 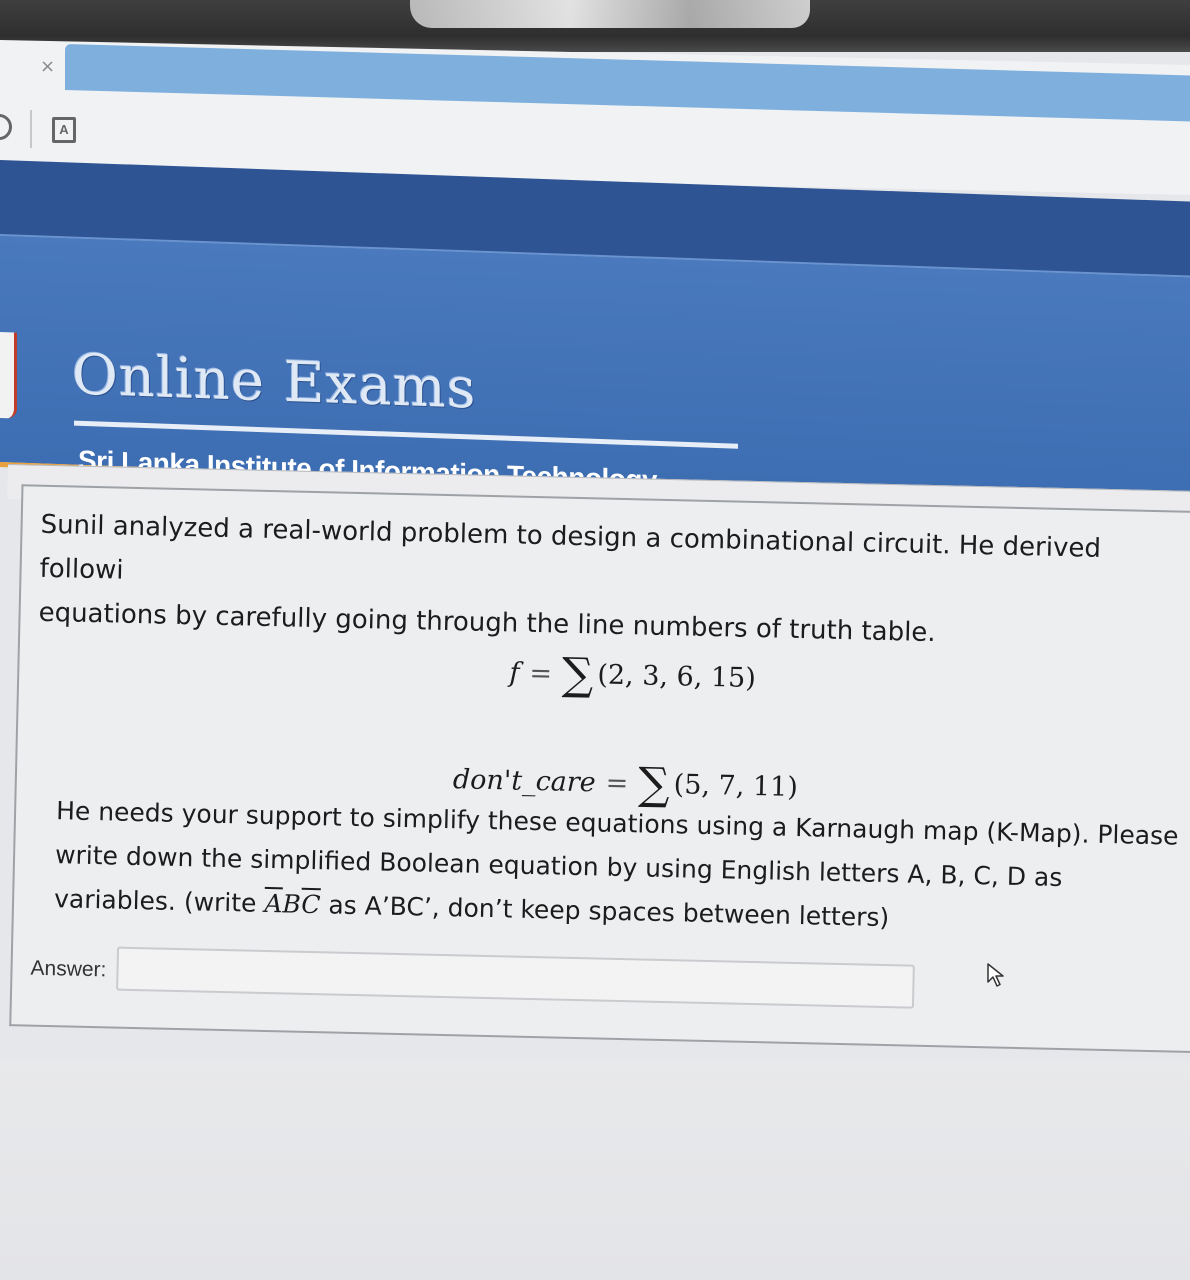 What do you see at coordinates (274, 382) in the screenshot?
I see `site-title: Online Exams` at bounding box center [274, 382].